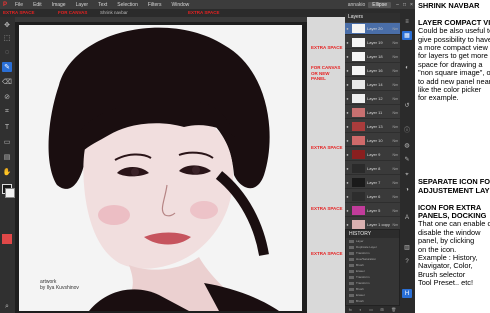 The height and width of the screenshot is (313, 490). What do you see at coordinates (407, 293) in the screenshot?
I see `expand-panel-icon: H` at bounding box center [407, 293].